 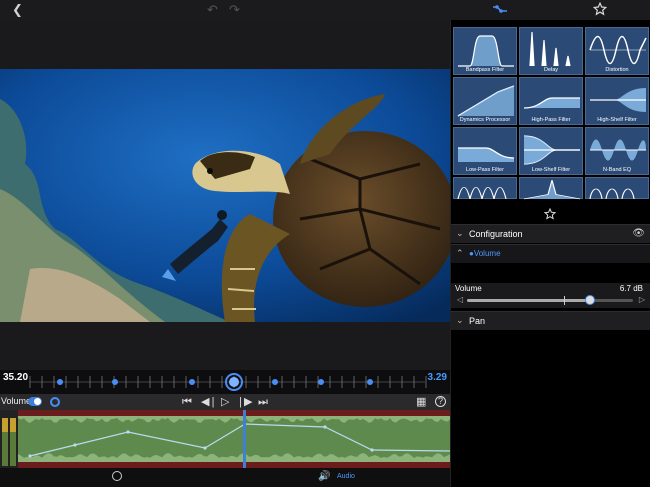 I want to click on effect-tile-nband: N-Band EQ, so click(x=617, y=151).